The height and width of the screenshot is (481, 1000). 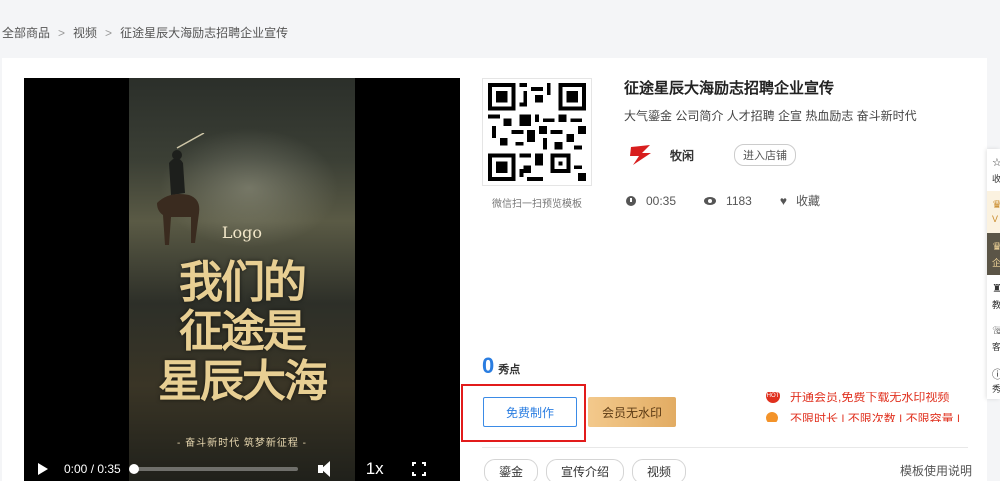 What do you see at coordinates (996, 179) in the screenshot?
I see `float-label-favorite: 收` at bounding box center [996, 179].